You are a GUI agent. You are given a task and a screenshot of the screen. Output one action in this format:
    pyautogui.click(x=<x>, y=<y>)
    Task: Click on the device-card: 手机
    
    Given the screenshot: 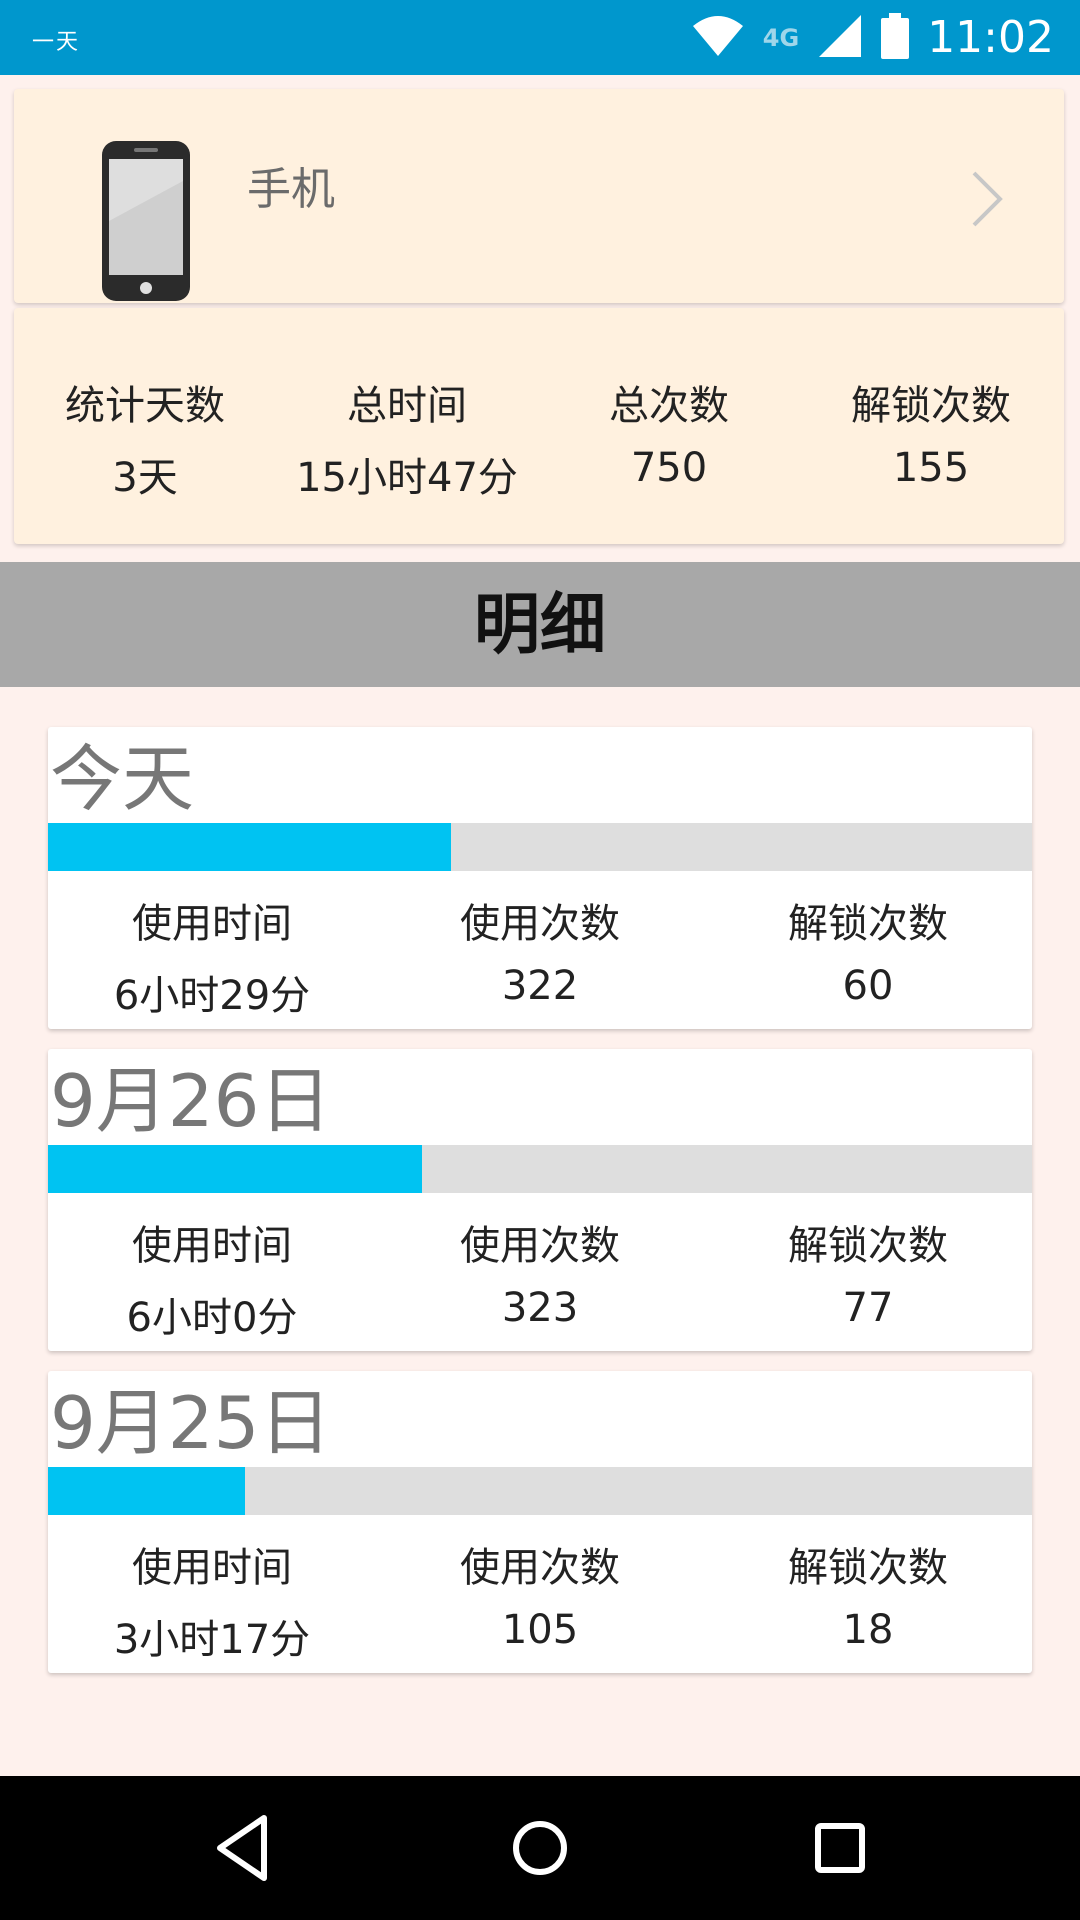 What is the action you would take?
    pyautogui.click(x=539, y=196)
    